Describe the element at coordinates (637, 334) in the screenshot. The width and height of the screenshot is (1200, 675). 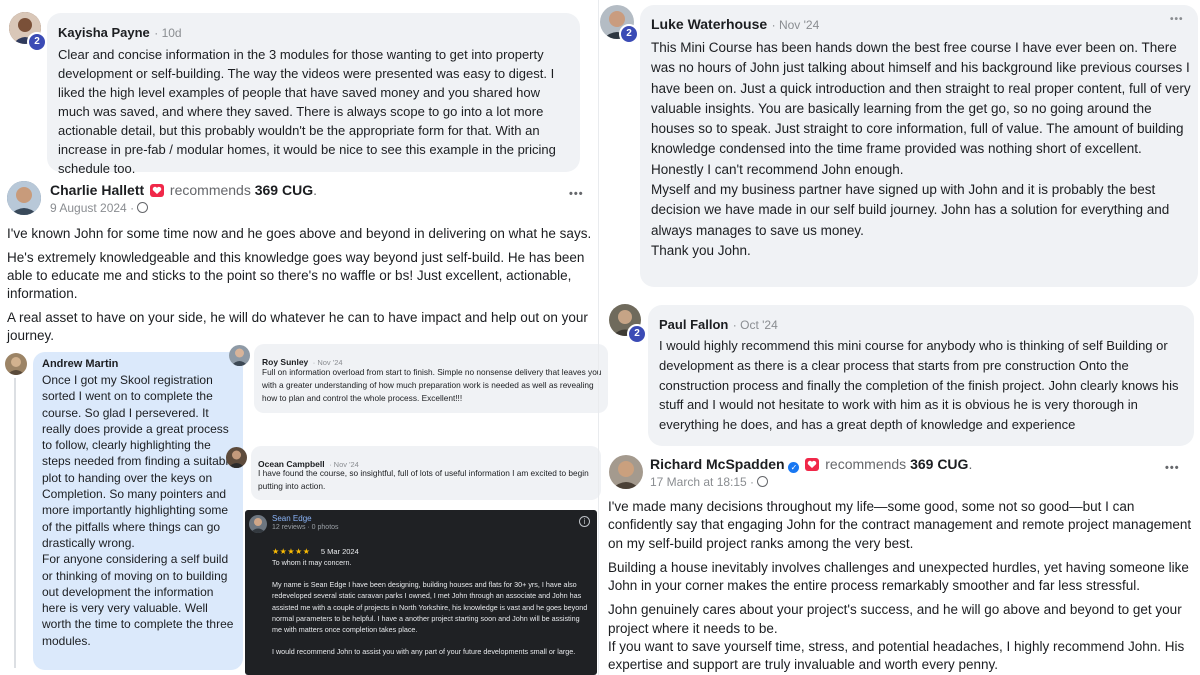
I see `badge-paul: 2` at that location.